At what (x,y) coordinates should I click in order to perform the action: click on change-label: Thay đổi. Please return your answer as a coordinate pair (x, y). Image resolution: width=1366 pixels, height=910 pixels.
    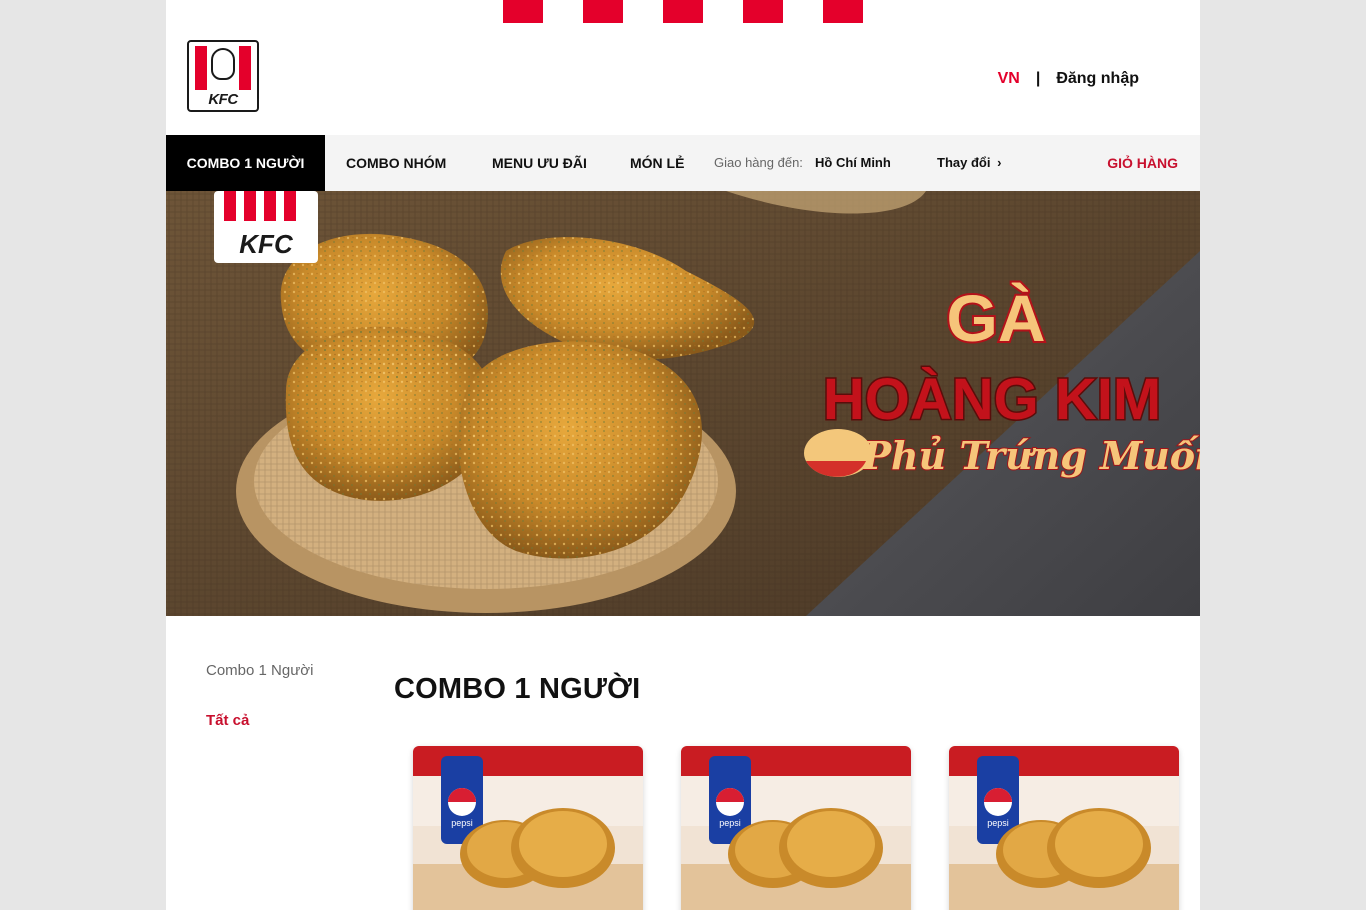
    Looking at the image, I should click on (964, 162).